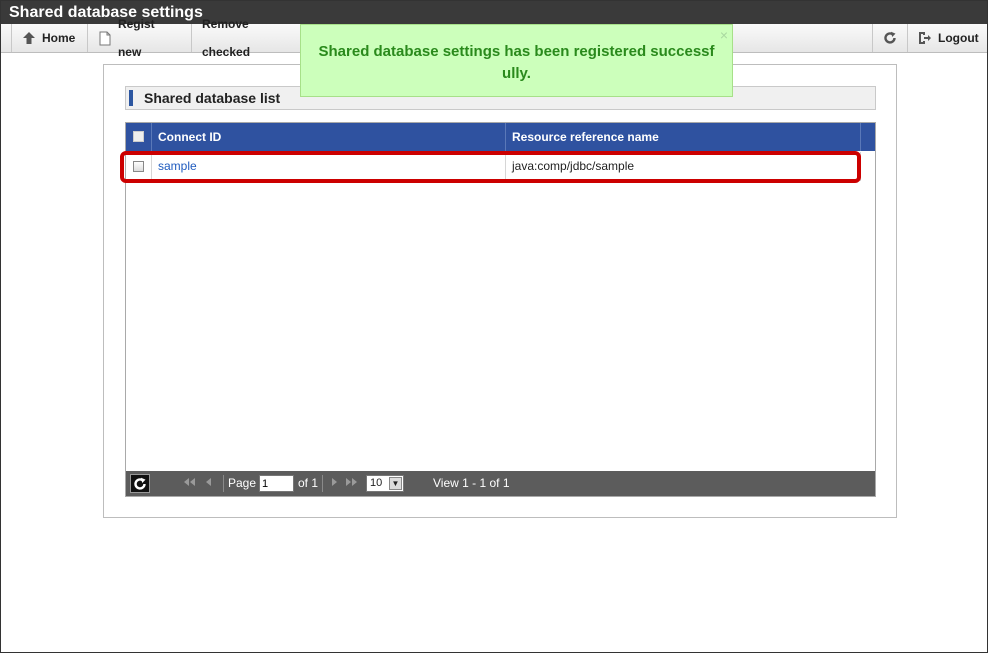 The image size is (988, 653). I want to click on connect-id-link: sample, so click(177, 166).